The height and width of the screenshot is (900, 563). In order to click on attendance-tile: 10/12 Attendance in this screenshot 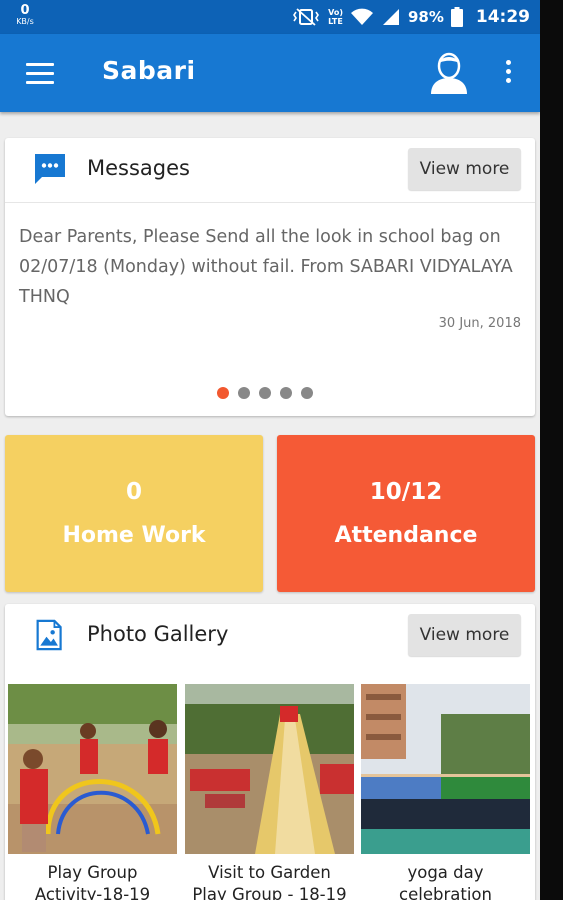, I will do `click(406, 513)`.